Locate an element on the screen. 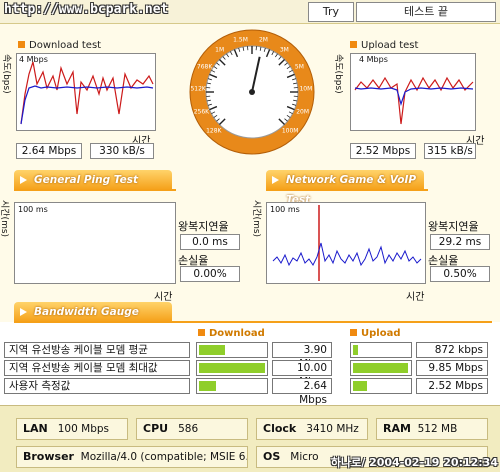 Image resolution: width=500 pixels, height=472 pixels. download-value: 2.64 Mbps is located at coordinates (302, 392).